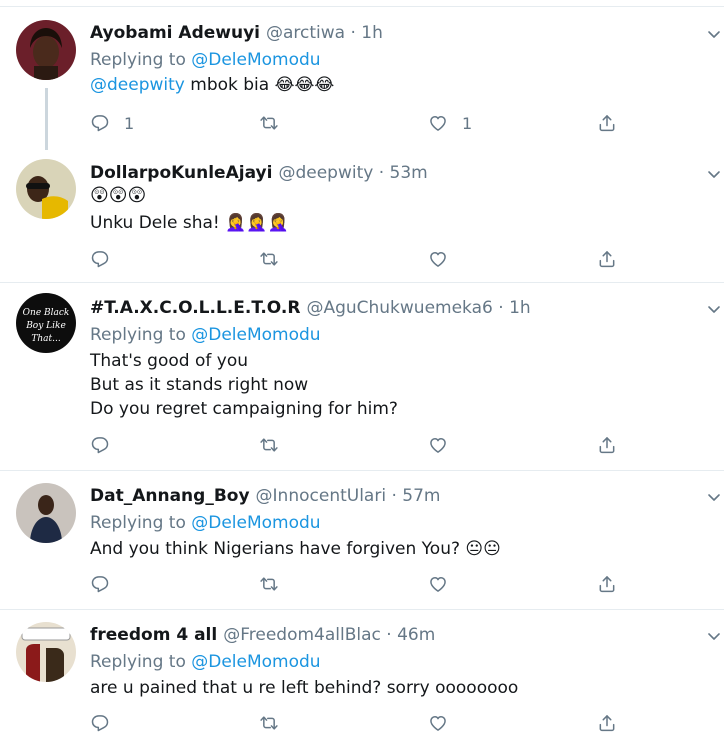 The height and width of the screenshot is (736, 724). What do you see at coordinates (467, 123) in the screenshot?
I see `like-count: 1` at bounding box center [467, 123].